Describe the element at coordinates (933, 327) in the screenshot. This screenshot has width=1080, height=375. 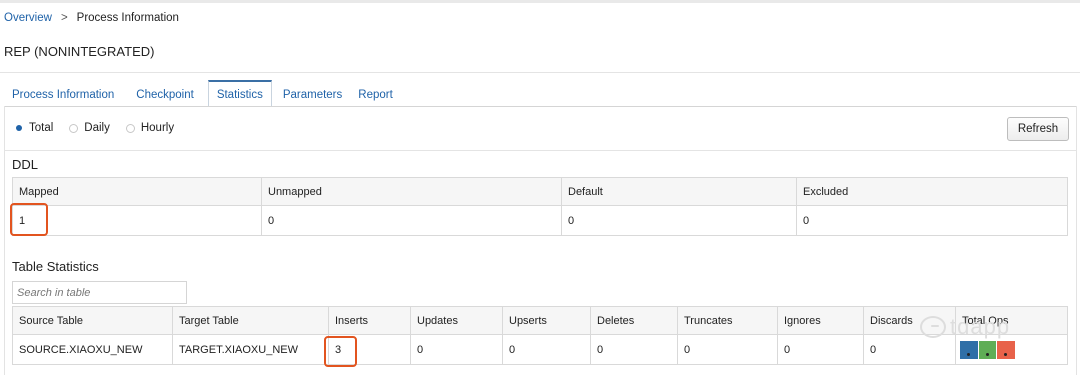
I see `chat-bubble-icon` at that location.